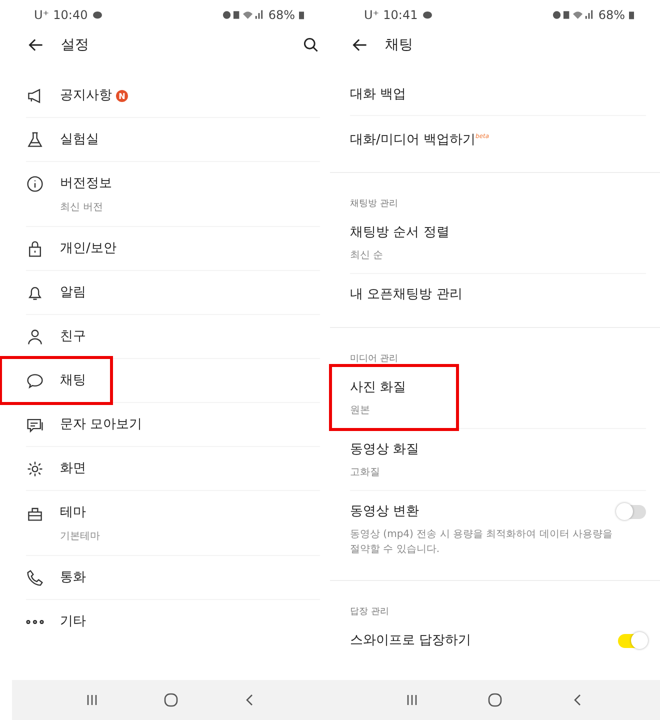 This screenshot has width=660, height=720. I want to click on setting-label: 동영상 변환, so click(385, 512).